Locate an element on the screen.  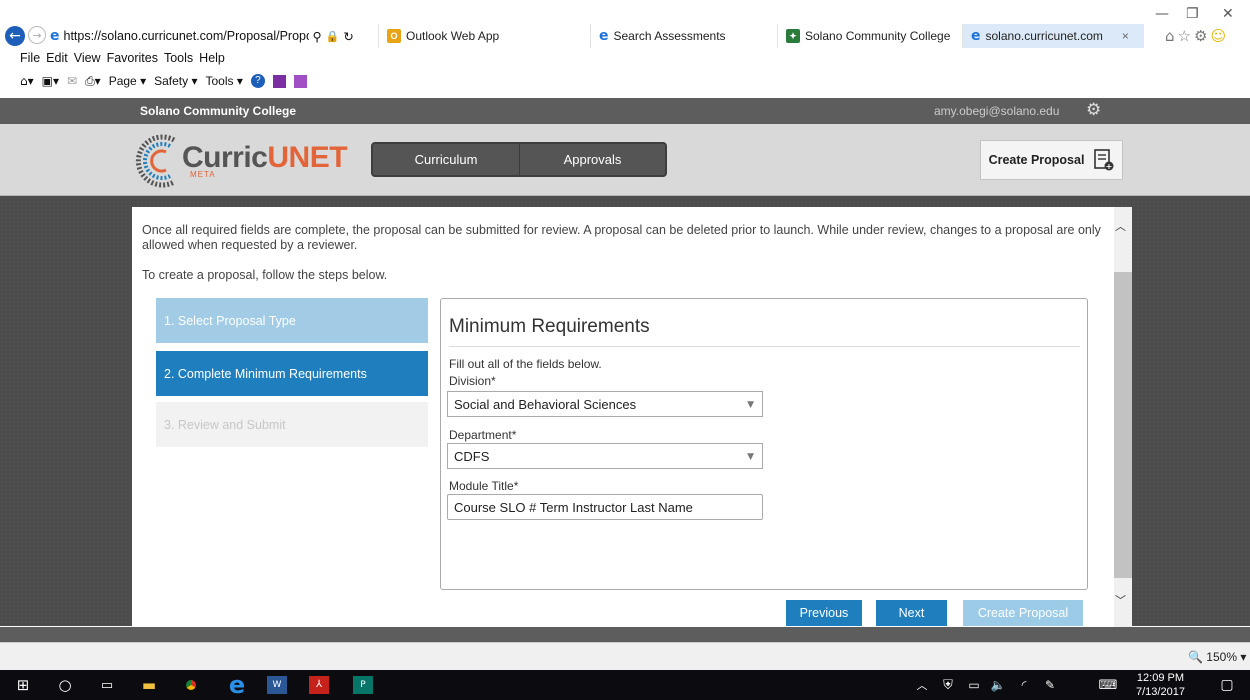
nav-curriculum: Curriculum is located at coordinates (446, 159).